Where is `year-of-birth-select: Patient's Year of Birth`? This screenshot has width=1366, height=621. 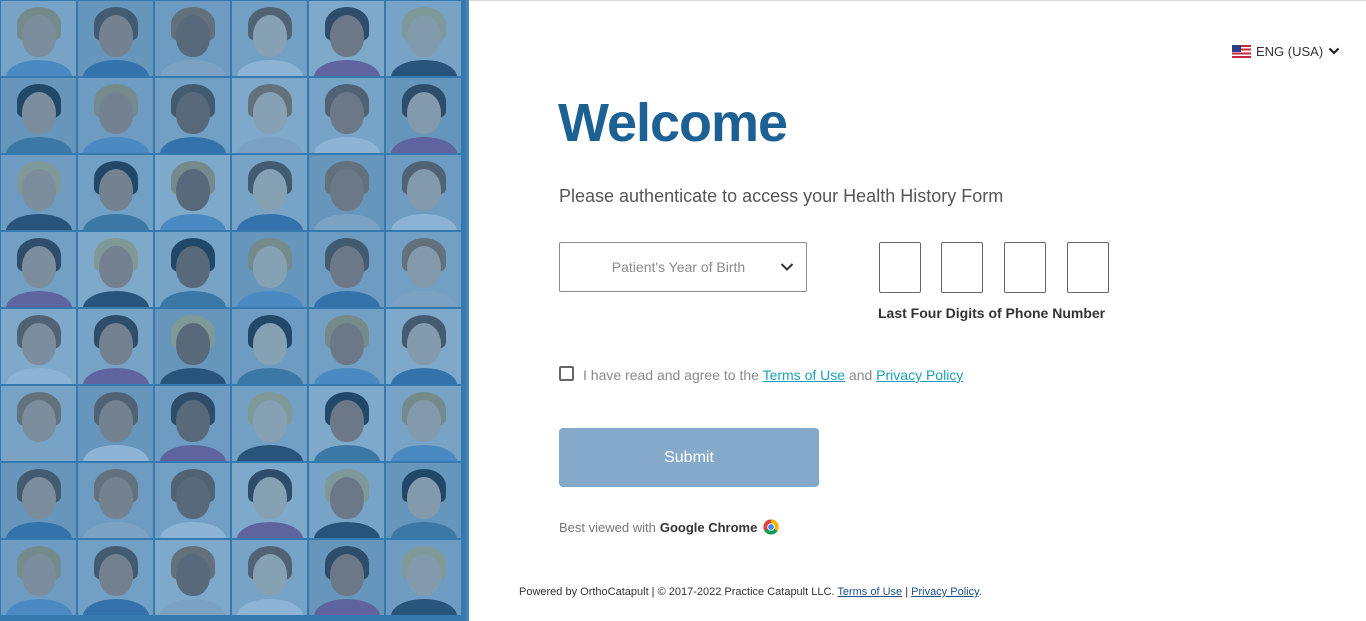 year-of-birth-select: Patient's Year of Birth is located at coordinates (683, 267).